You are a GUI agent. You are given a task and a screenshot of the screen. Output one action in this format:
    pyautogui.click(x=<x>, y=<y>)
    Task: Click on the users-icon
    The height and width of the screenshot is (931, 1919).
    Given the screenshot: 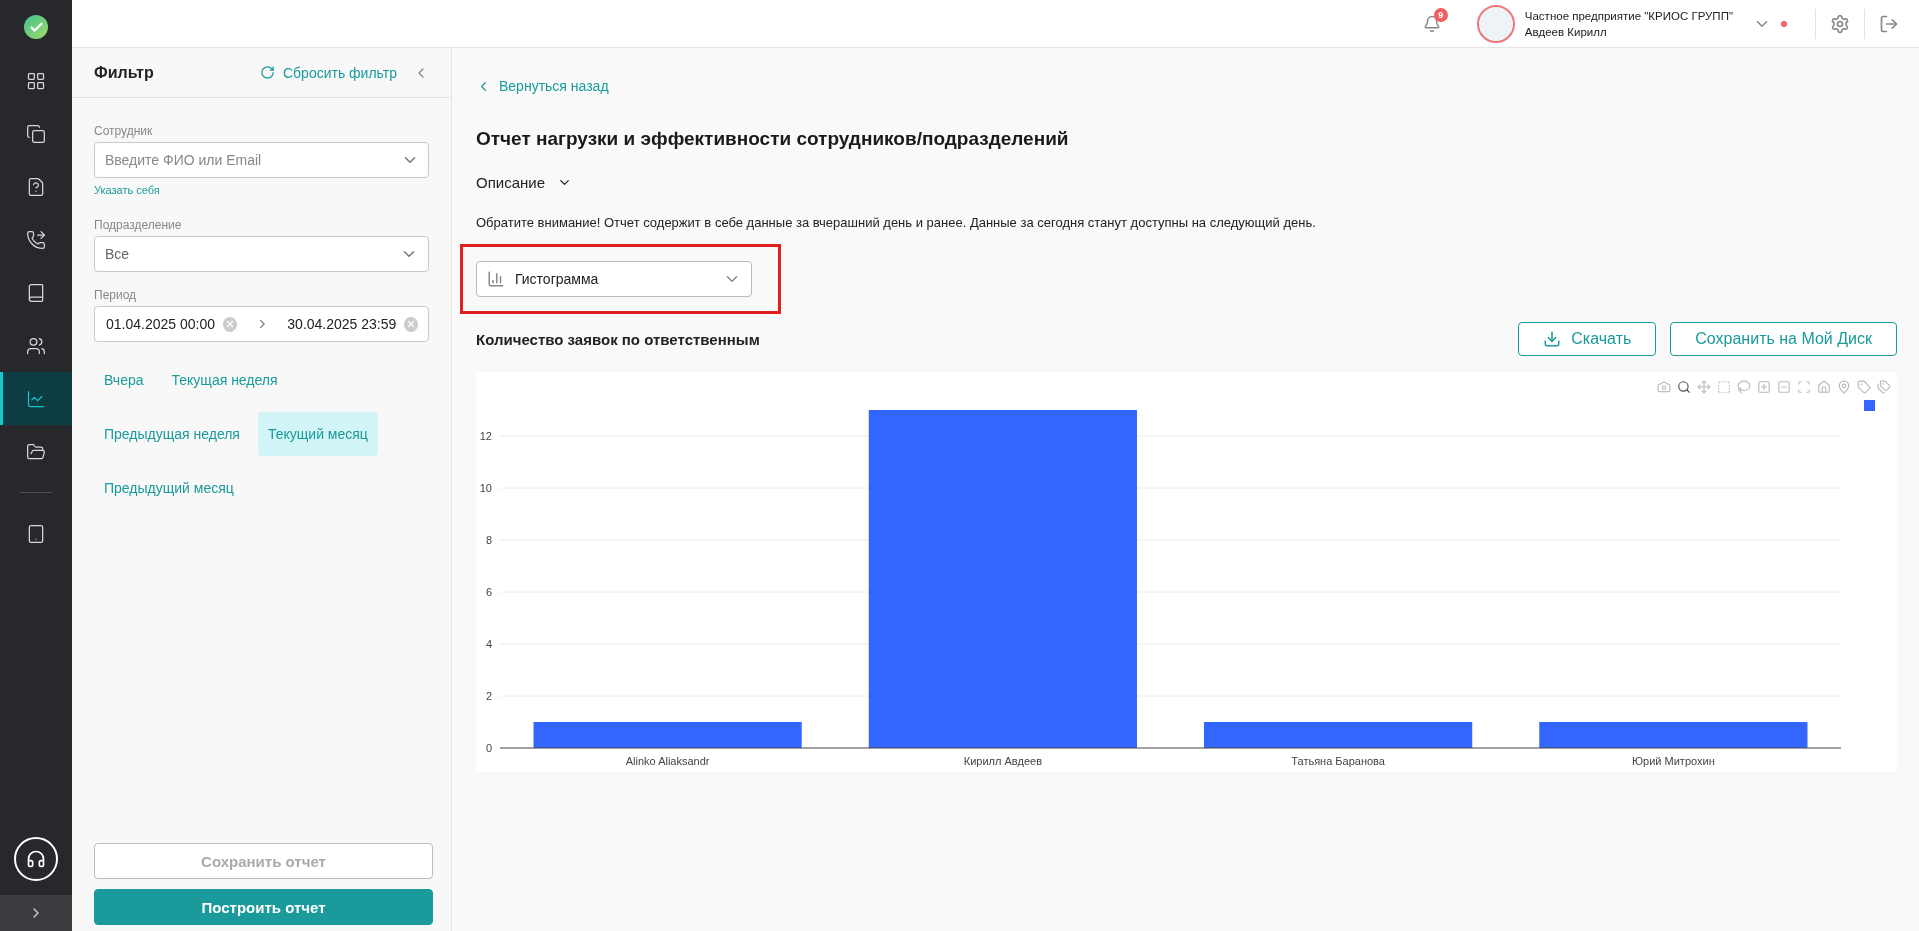 What is the action you would take?
    pyautogui.click(x=36, y=345)
    